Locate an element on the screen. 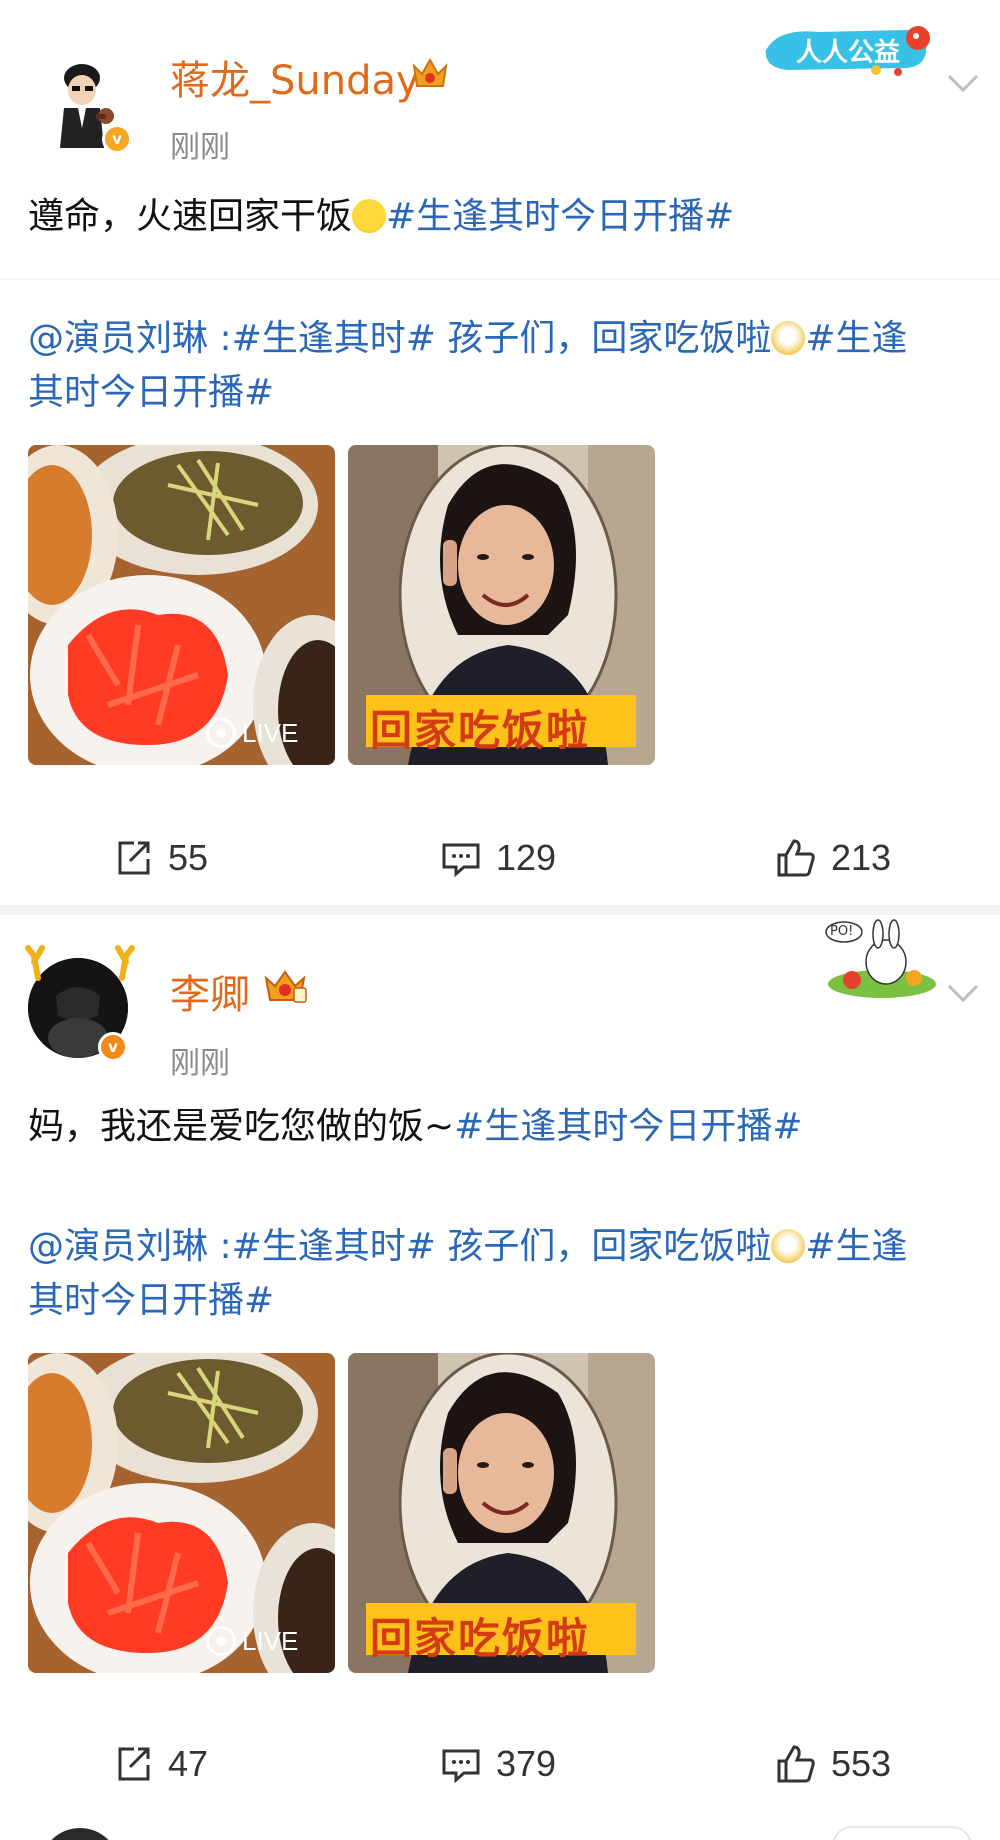 This screenshot has height=1840, width=1000. post-text: 遵命，火速回家干饭 #生逢其时今日开播# is located at coordinates (381, 217).